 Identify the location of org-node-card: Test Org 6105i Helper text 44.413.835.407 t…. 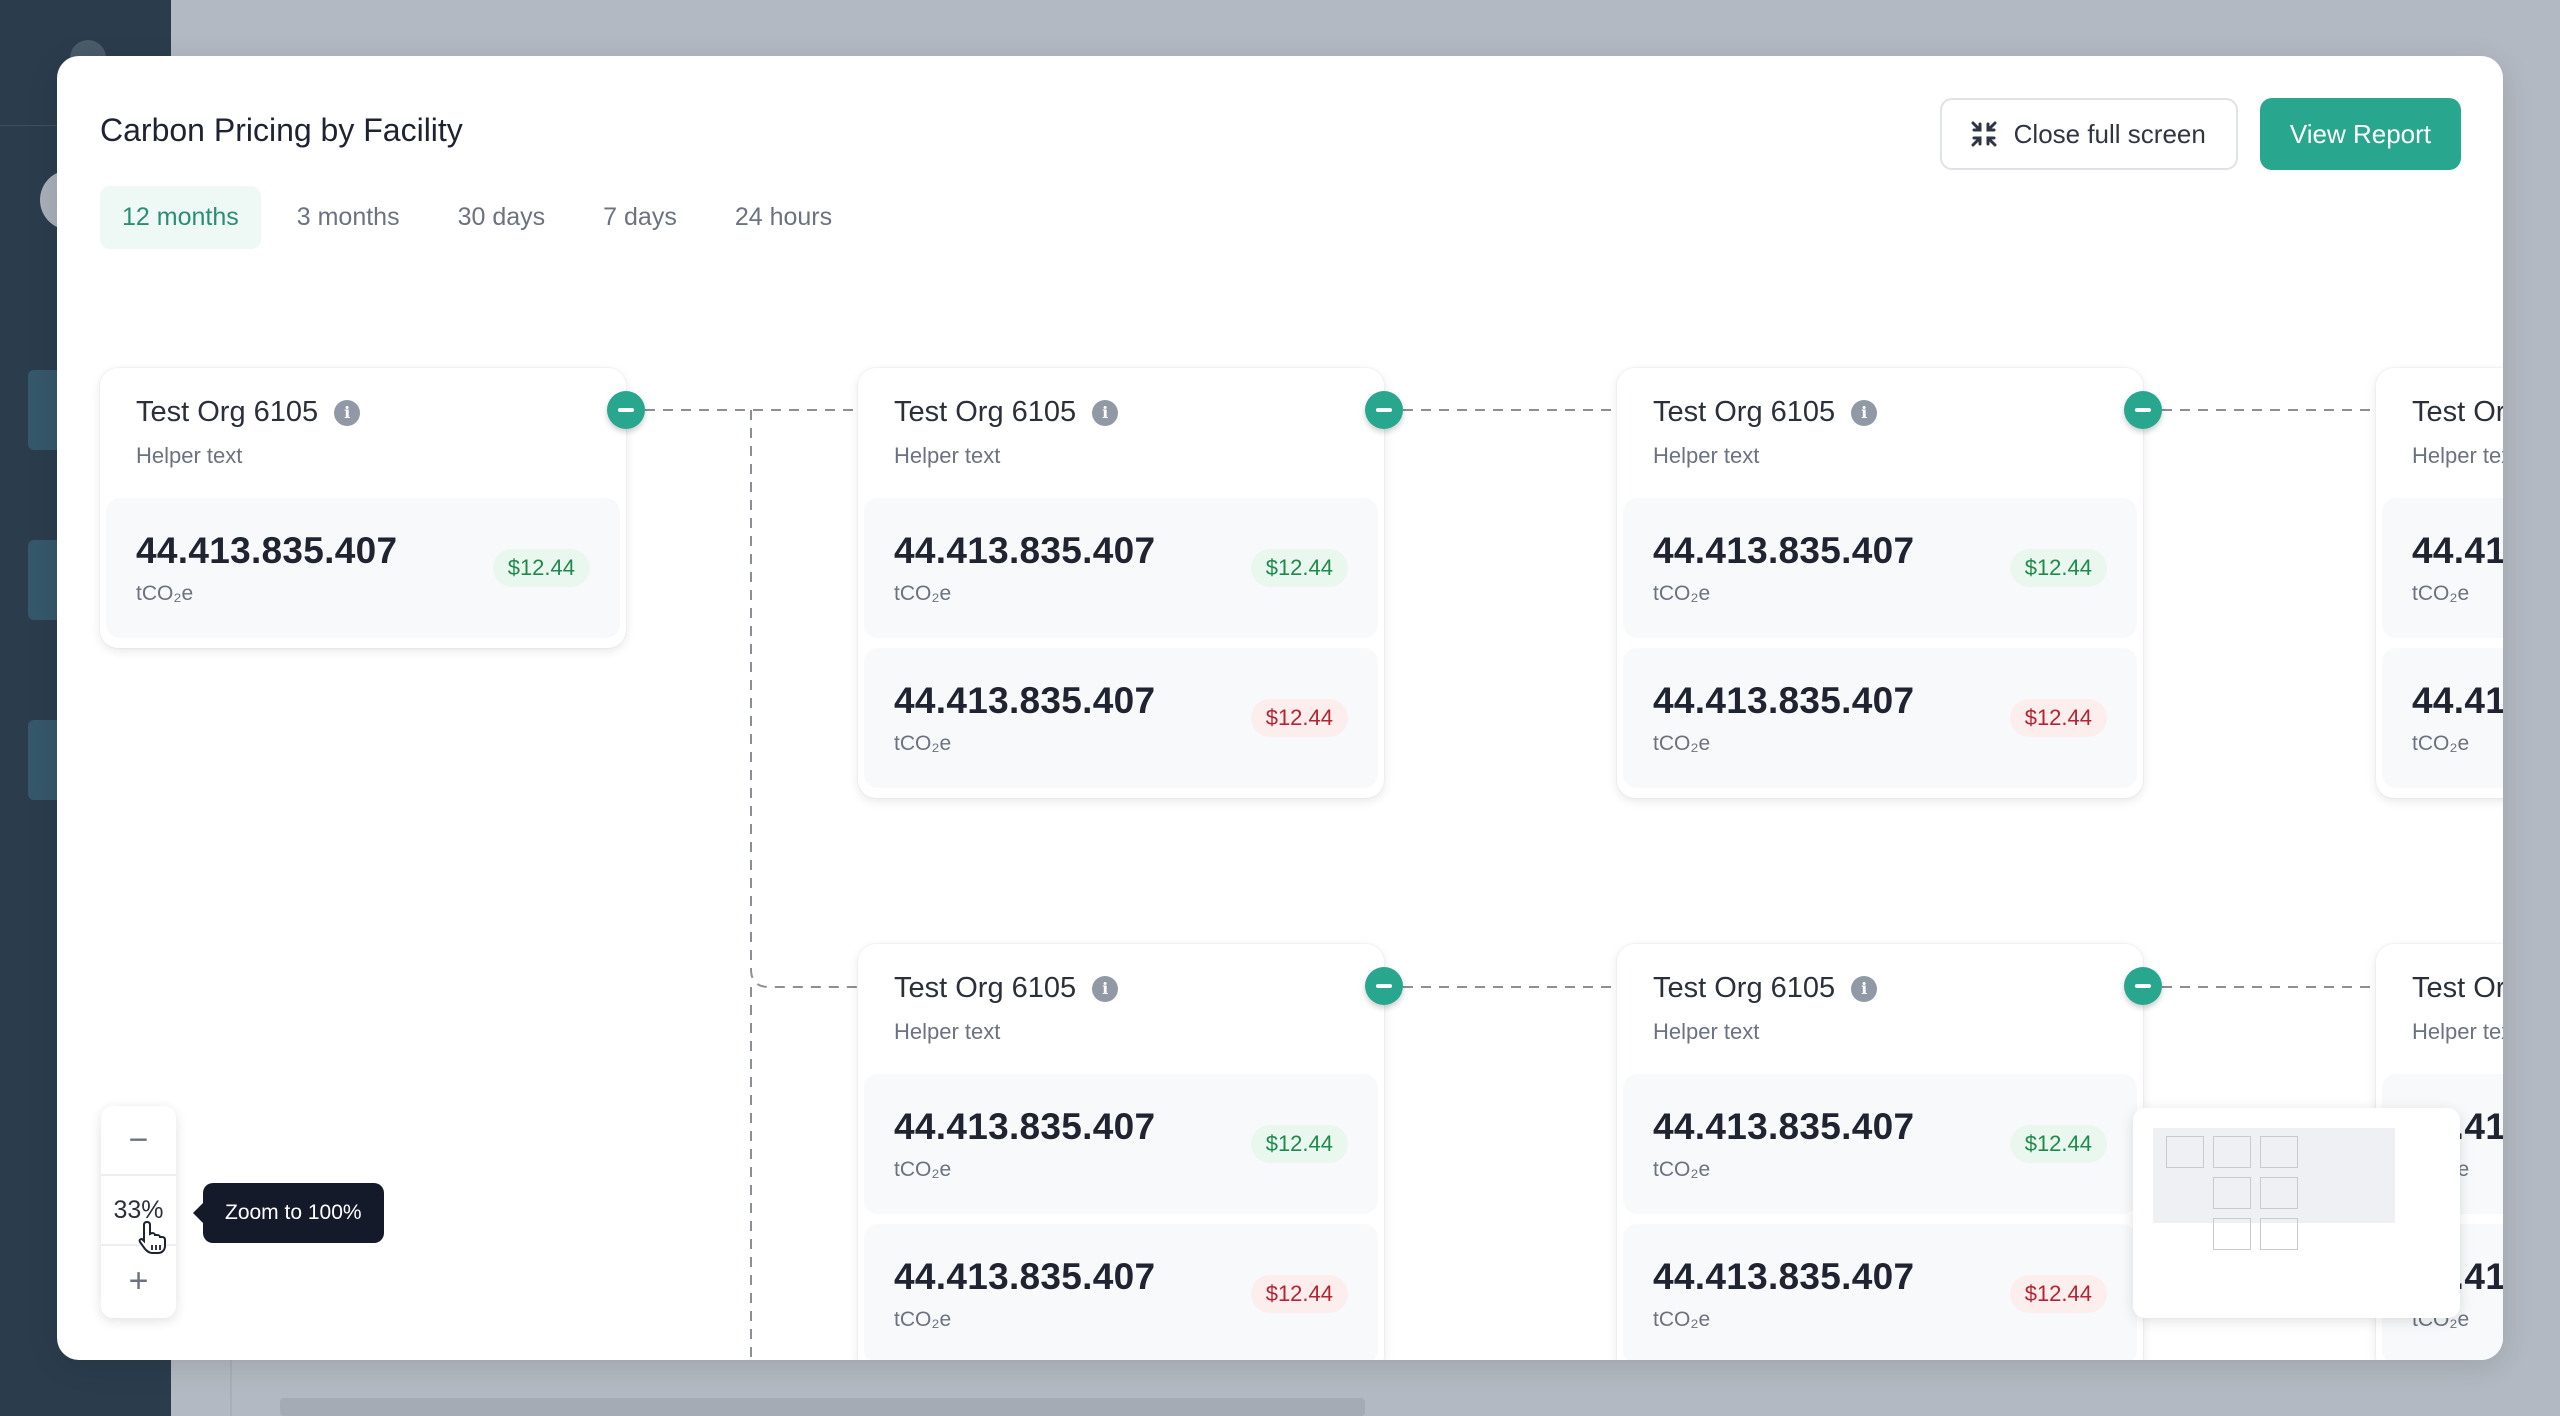
(2439, 583).